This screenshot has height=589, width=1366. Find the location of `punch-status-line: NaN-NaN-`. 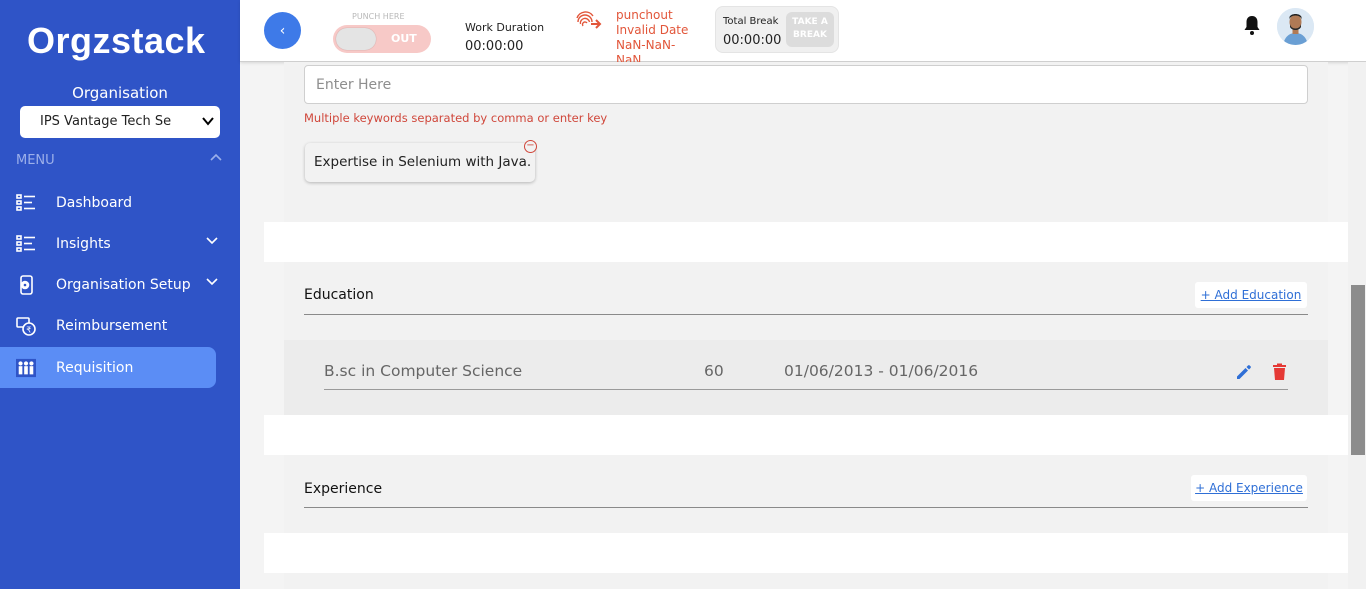

punch-status-line: NaN-NaN- is located at coordinates (646, 45).